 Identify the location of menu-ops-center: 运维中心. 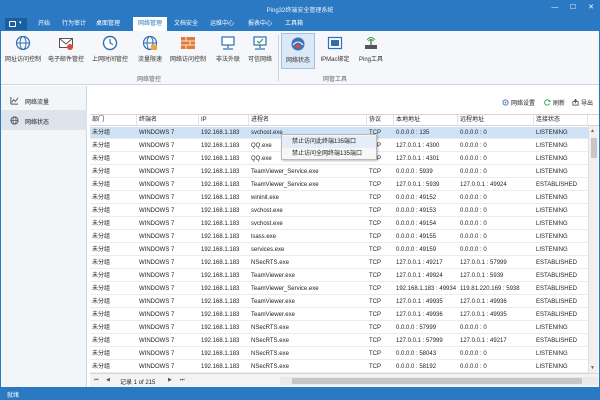
(222, 24).